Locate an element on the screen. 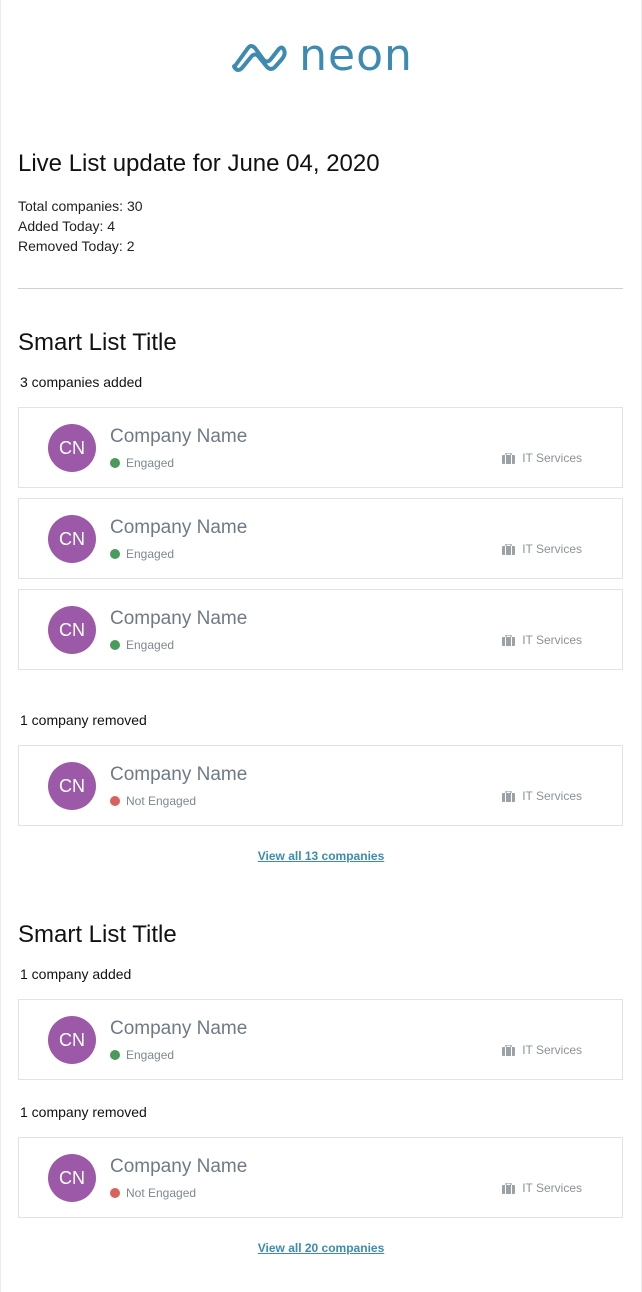  brand-name: neon is located at coordinates (356, 55).